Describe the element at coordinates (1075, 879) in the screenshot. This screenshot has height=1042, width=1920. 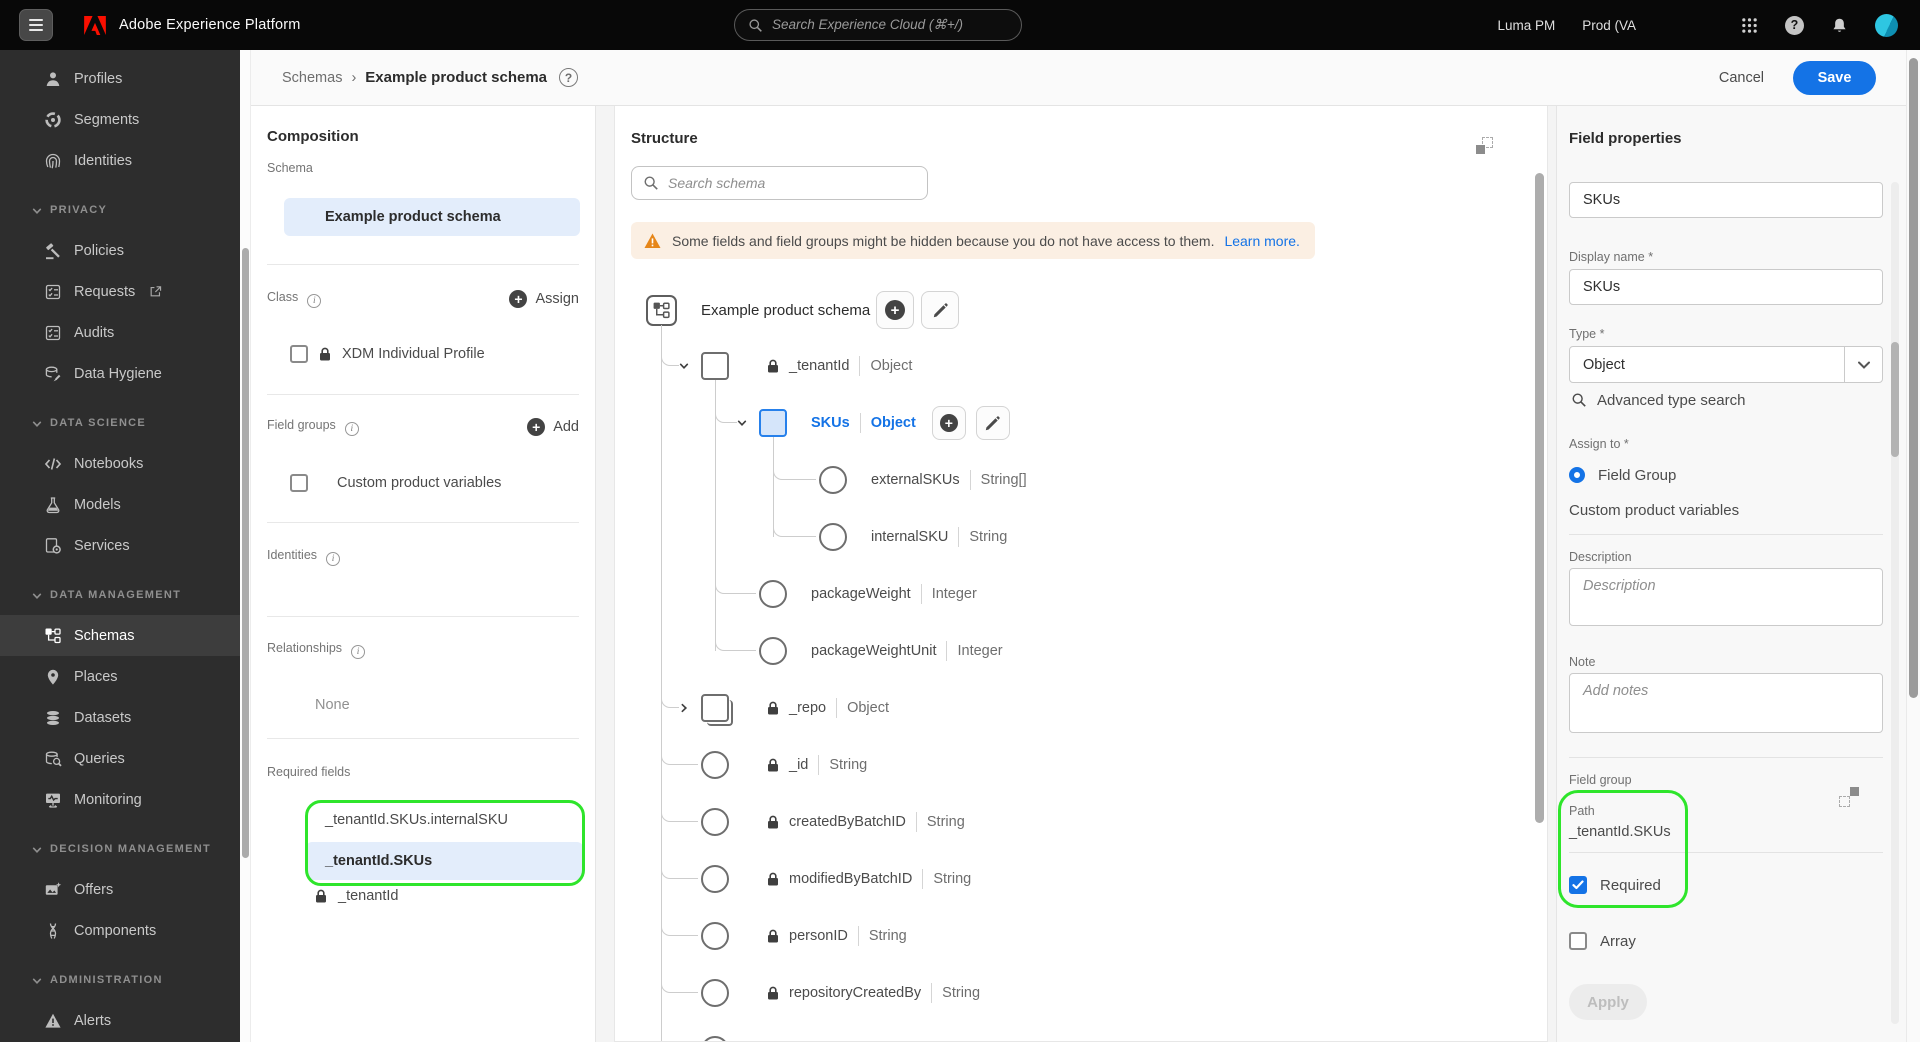
I see `tree-node-modifiedByBatchID: modifiedByBatchID String` at that location.